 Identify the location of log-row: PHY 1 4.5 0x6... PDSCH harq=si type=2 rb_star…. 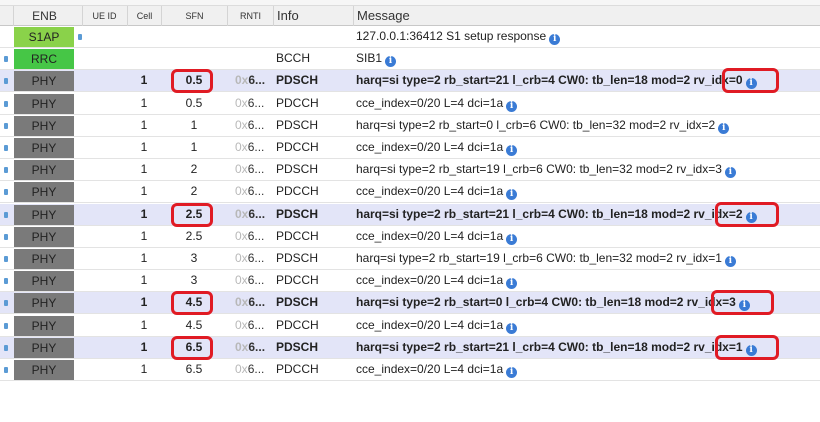
(410, 302).